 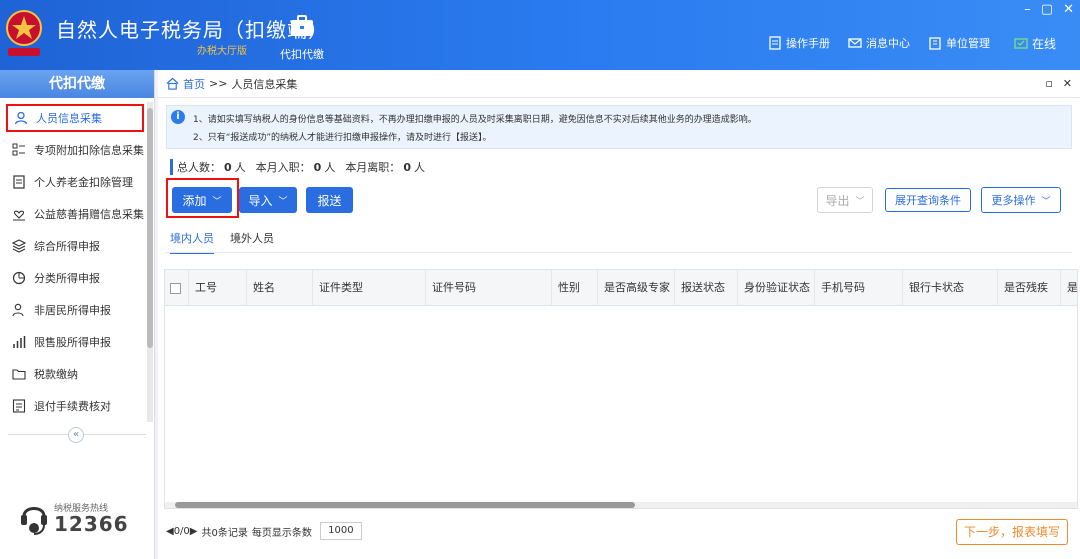 I want to click on sidebar-item-person-info: 人员信息采集, so click(x=75, y=118).